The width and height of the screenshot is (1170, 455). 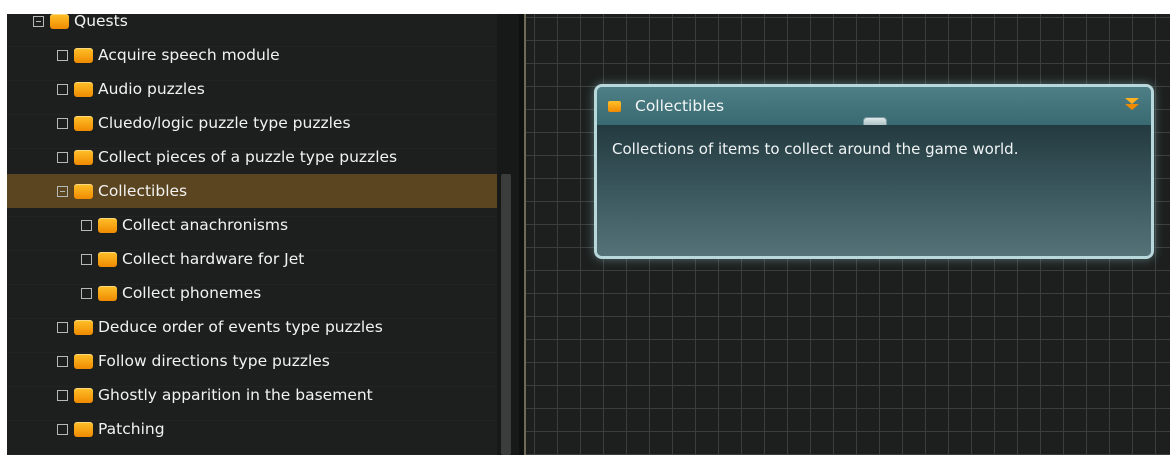 What do you see at coordinates (205, 225) in the screenshot?
I see `tree-item-label: Collect anachronisms` at bounding box center [205, 225].